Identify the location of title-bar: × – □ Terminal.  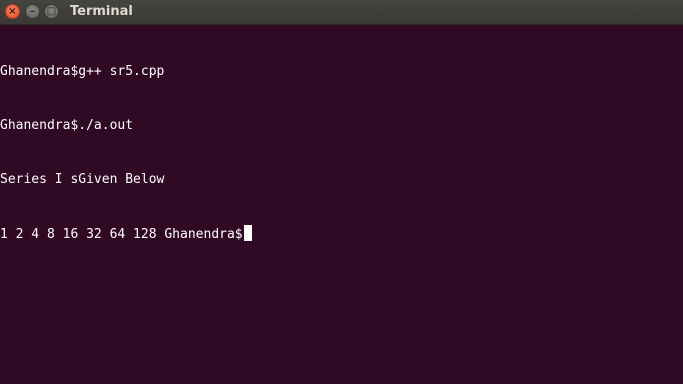
(341, 12).